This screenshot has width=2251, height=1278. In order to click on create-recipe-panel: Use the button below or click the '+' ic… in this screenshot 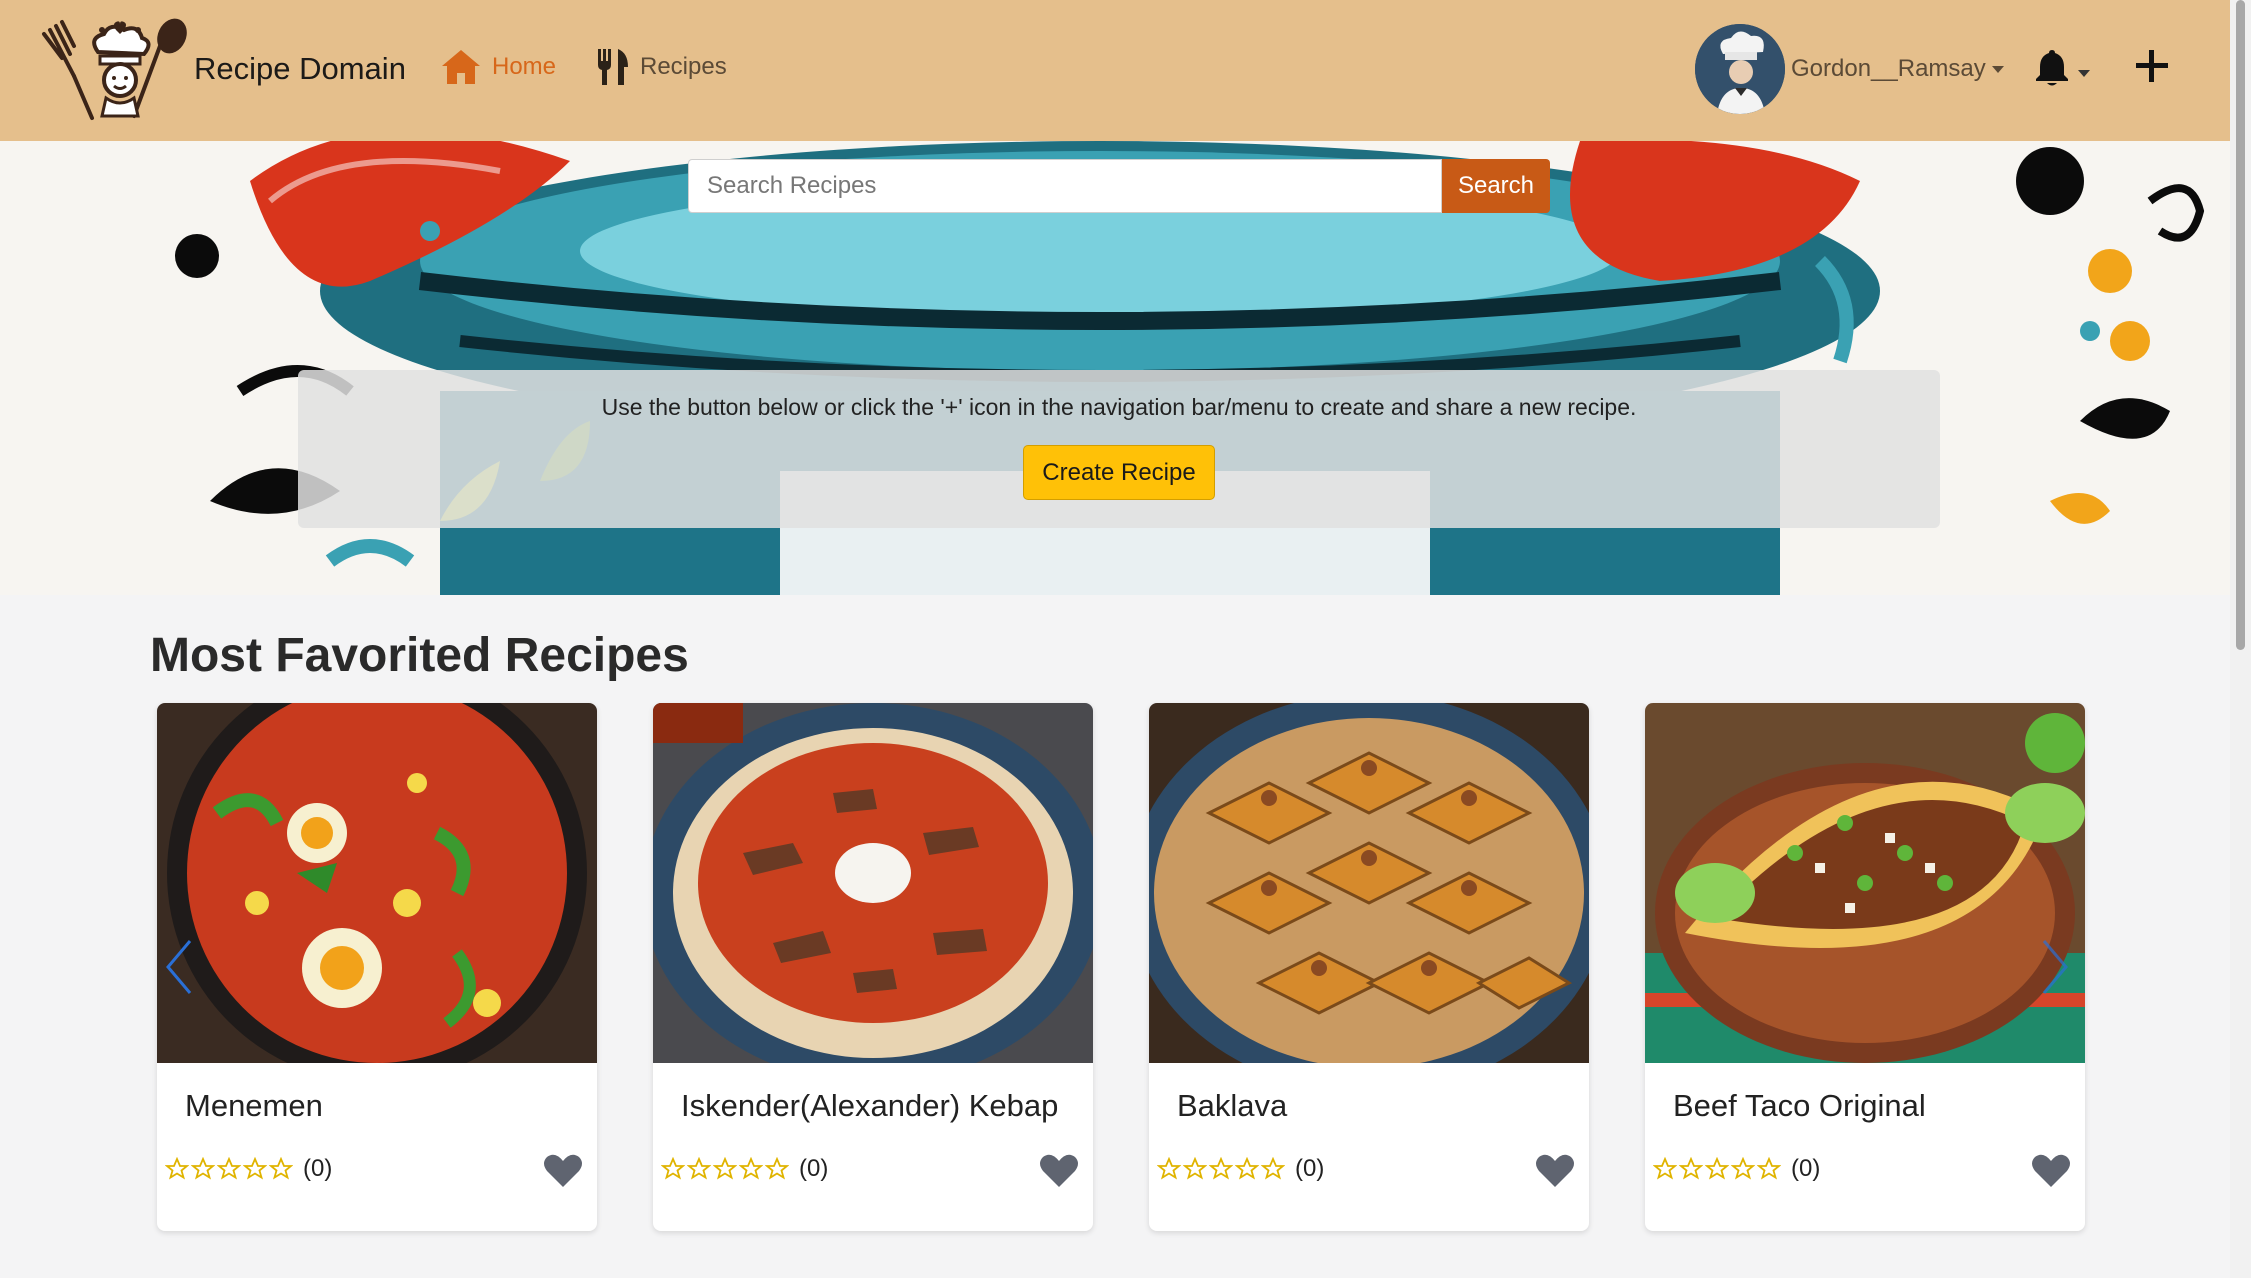, I will do `click(1119, 449)`.